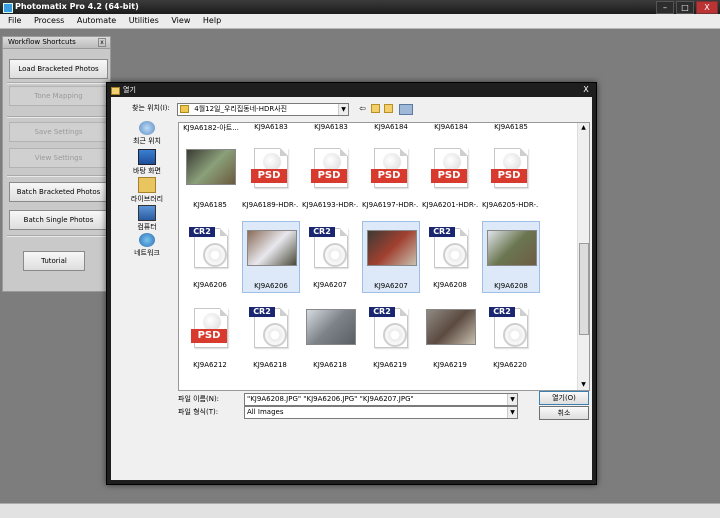  What do you see at coordinates (13, 21) in the screenshot?
I see `menu-file: File` at bounding box center [13, 21].